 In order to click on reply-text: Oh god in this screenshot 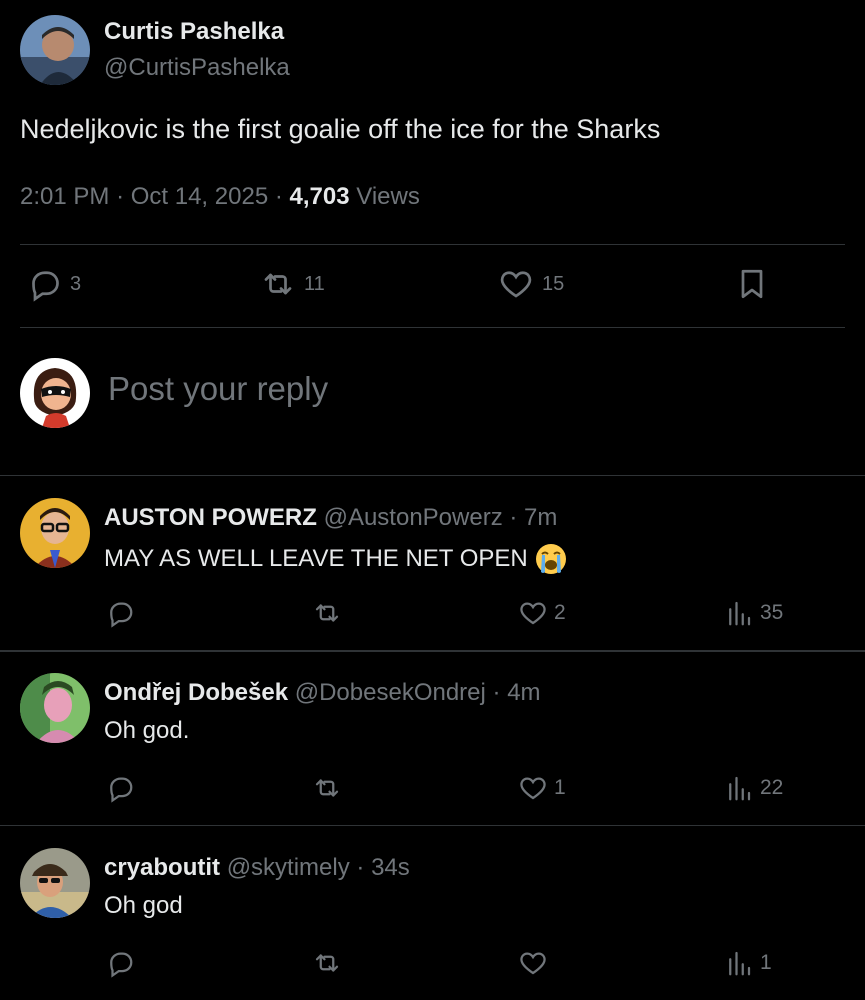, I will do `click(143, 905)`.